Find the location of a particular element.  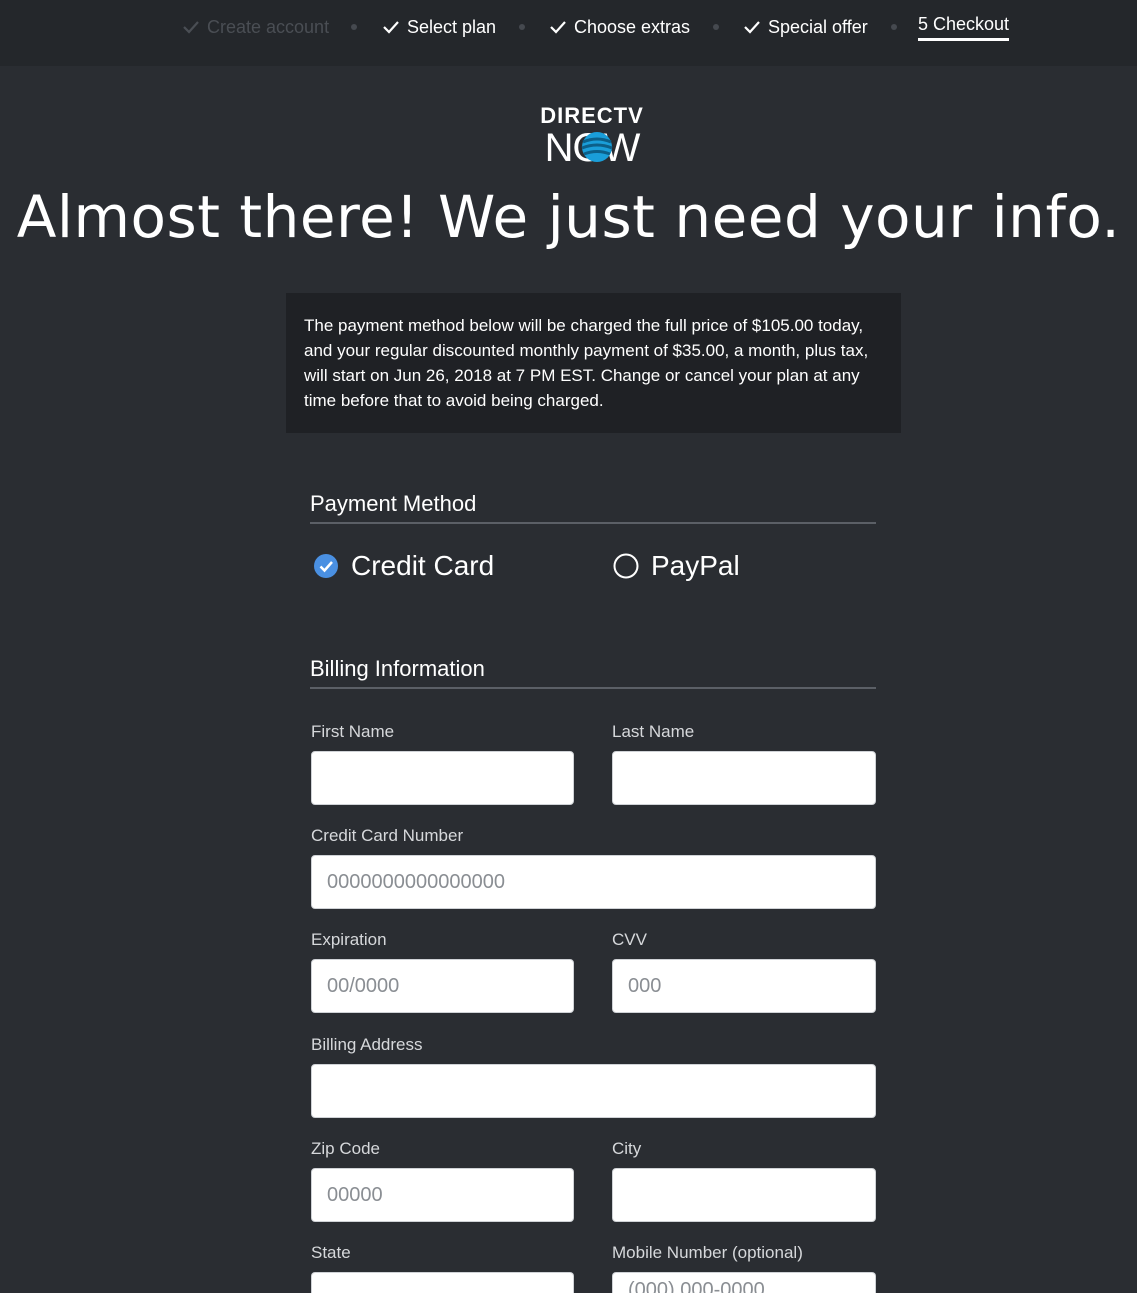

unchecked-radio-icon is located at coordinates (626, 566).